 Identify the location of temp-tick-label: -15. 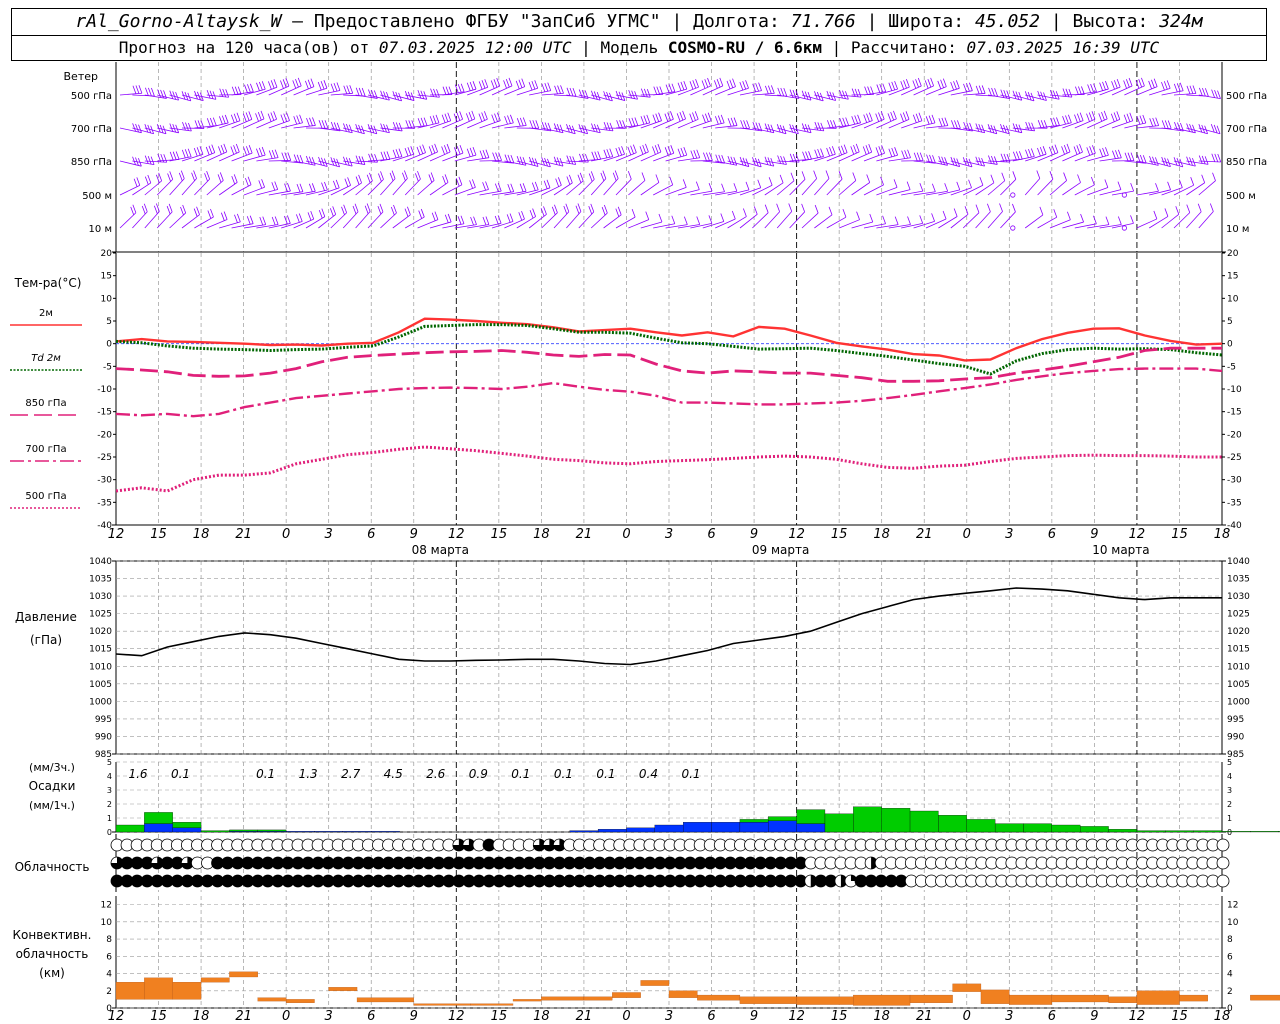
(104, 413).